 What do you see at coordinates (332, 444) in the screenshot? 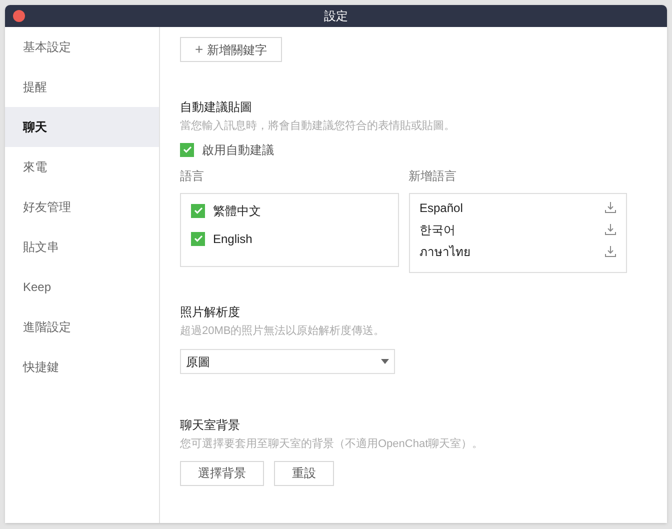
I see `section-description: 您可選擇要套用至聊天室的背景（不適用OpenChat聊天室）。` at bounding box center [332, 444].